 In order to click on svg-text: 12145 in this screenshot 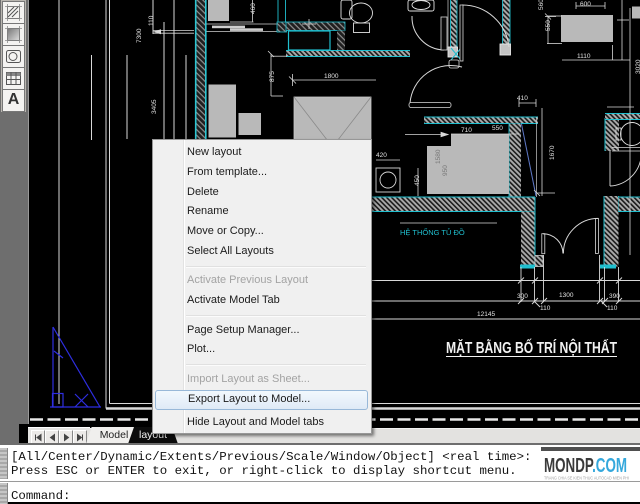, I will do `click(486, 314)`.